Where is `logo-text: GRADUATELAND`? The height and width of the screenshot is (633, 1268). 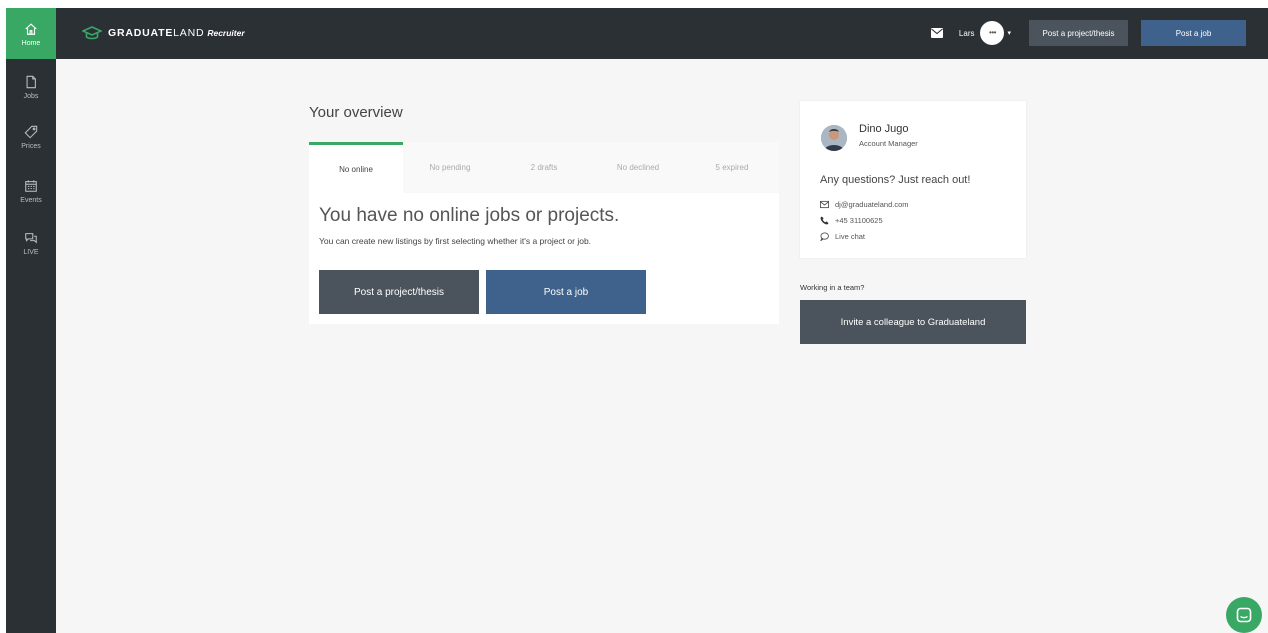
logo-text: GRADUATELAND is located at coordinates (156, 33).